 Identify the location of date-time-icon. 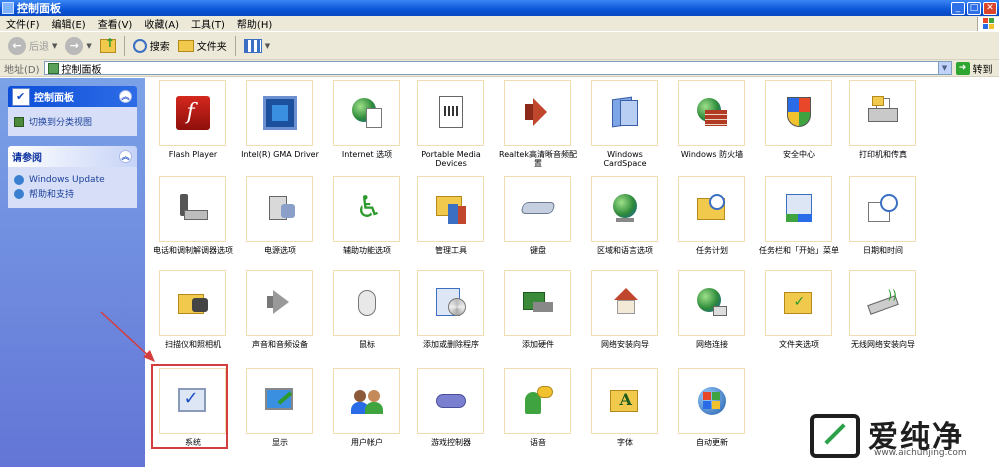
(883, 209).